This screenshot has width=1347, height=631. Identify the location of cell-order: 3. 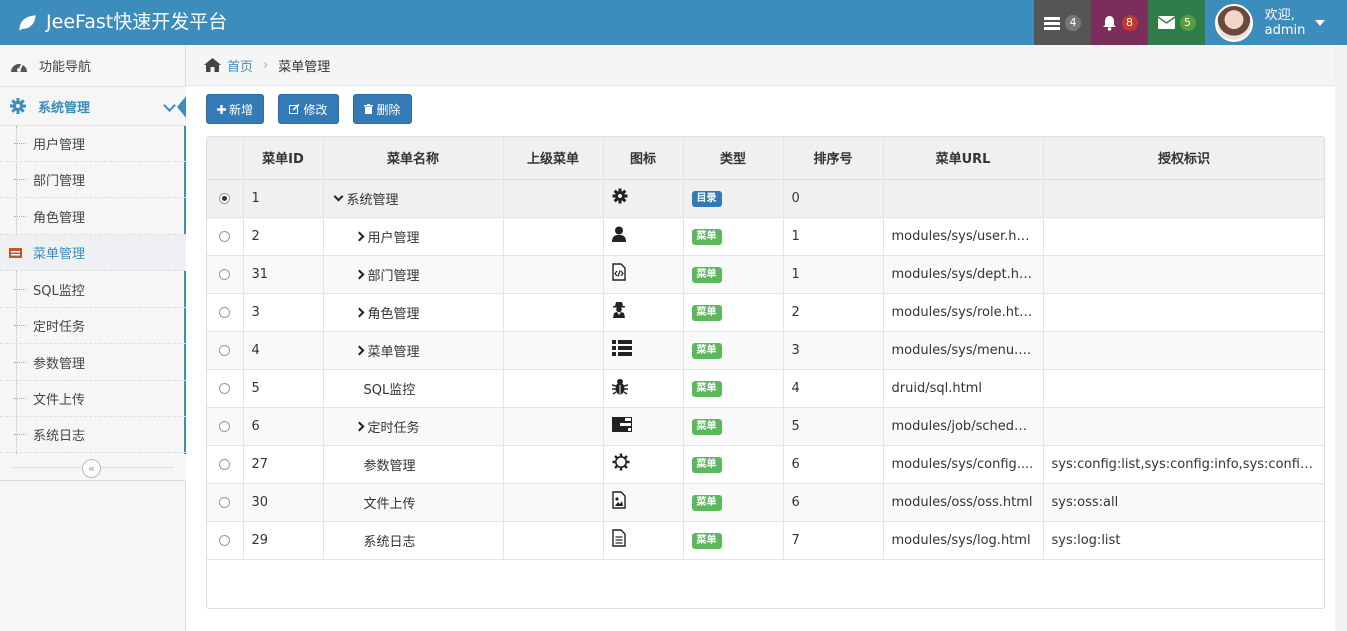
(833, 350).